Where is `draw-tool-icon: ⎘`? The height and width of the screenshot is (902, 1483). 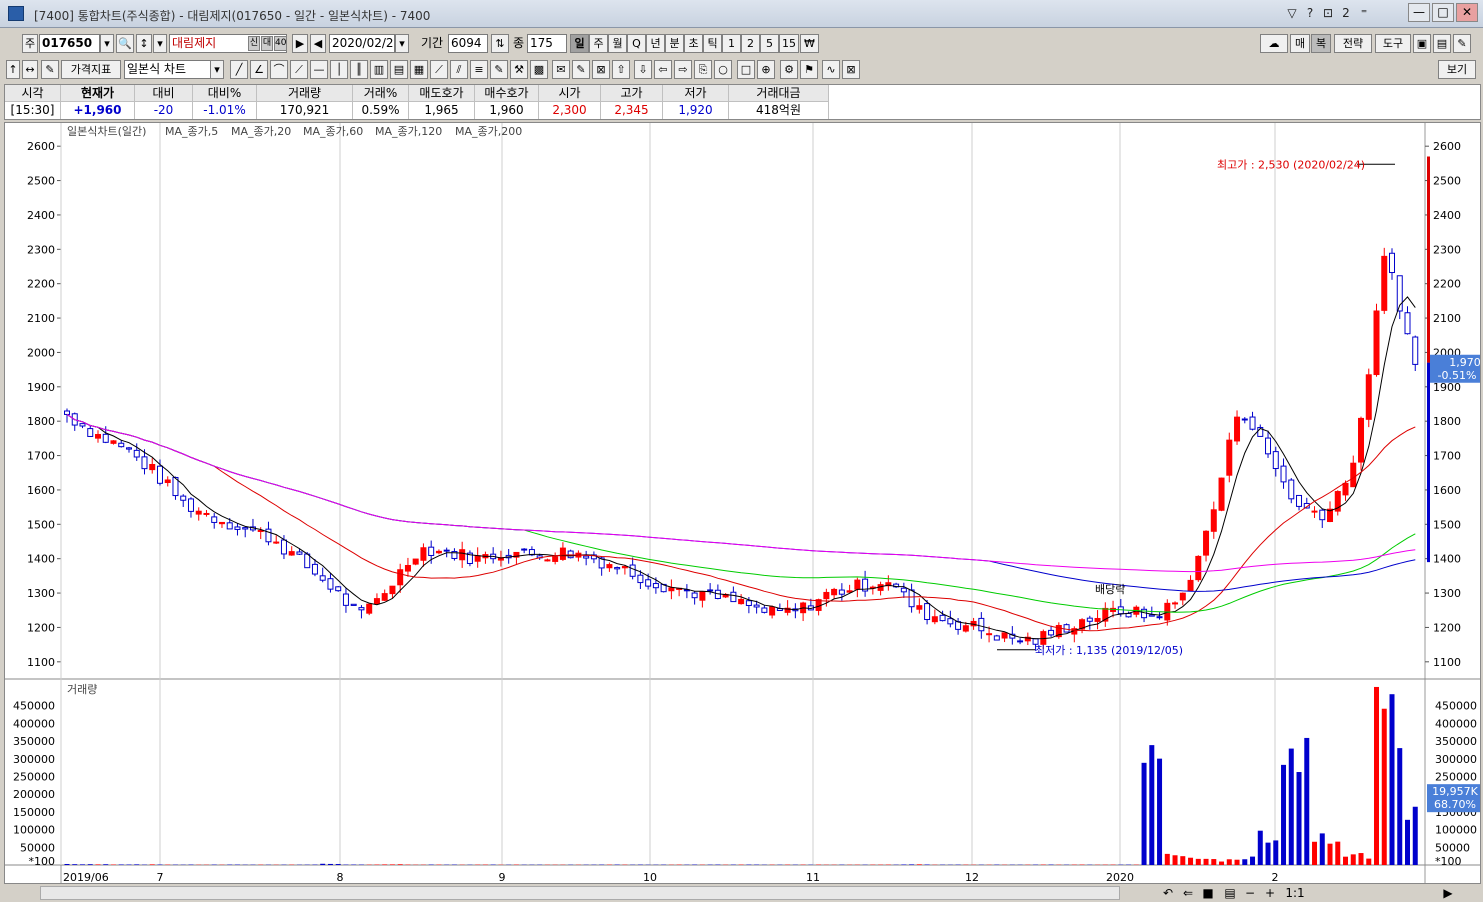
draw-tool-icon: ⎘ is located at coordinates (703, 69).